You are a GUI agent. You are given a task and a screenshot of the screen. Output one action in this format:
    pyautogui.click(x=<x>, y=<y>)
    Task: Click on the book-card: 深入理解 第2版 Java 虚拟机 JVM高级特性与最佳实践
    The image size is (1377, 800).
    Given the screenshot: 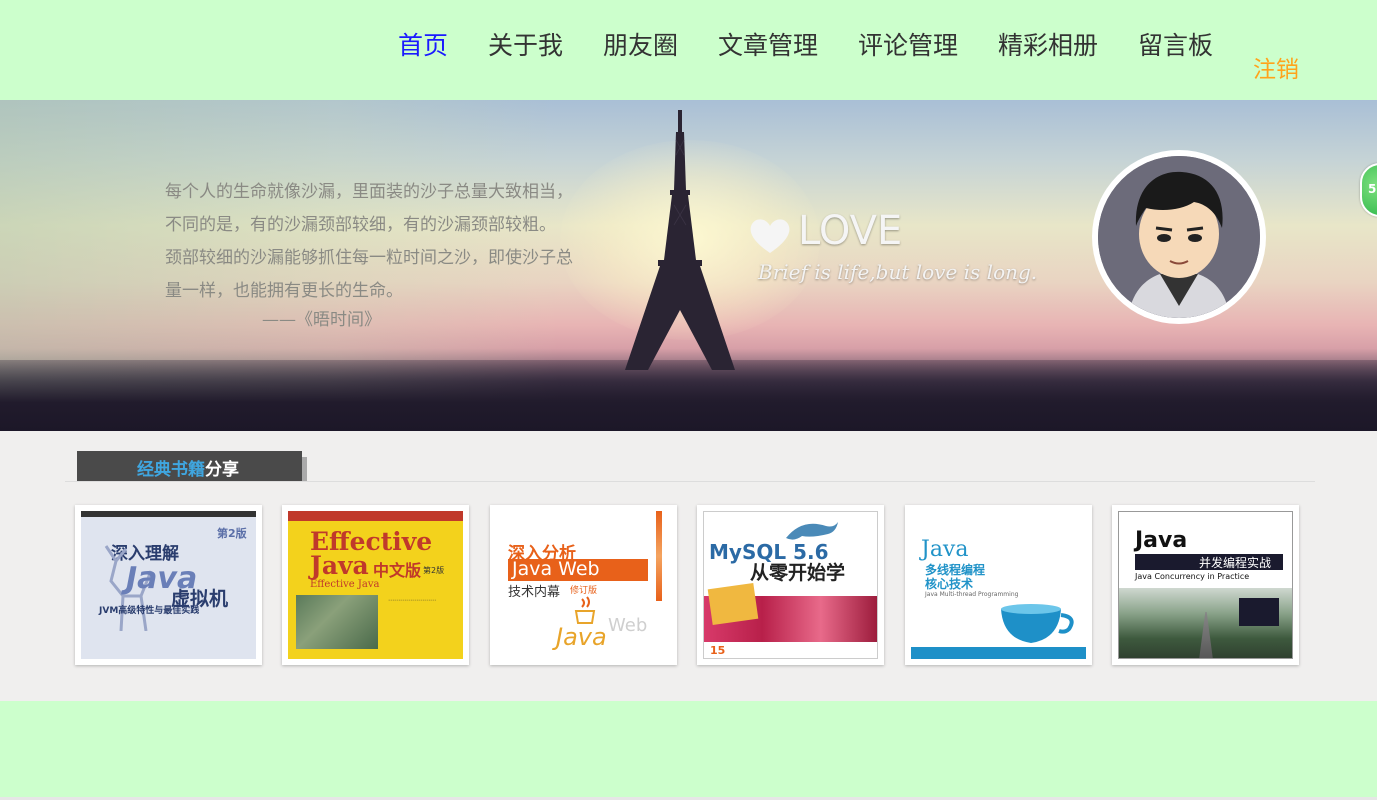 What is the action you would take?
    pyautogui.click(x=168, y=585)
    